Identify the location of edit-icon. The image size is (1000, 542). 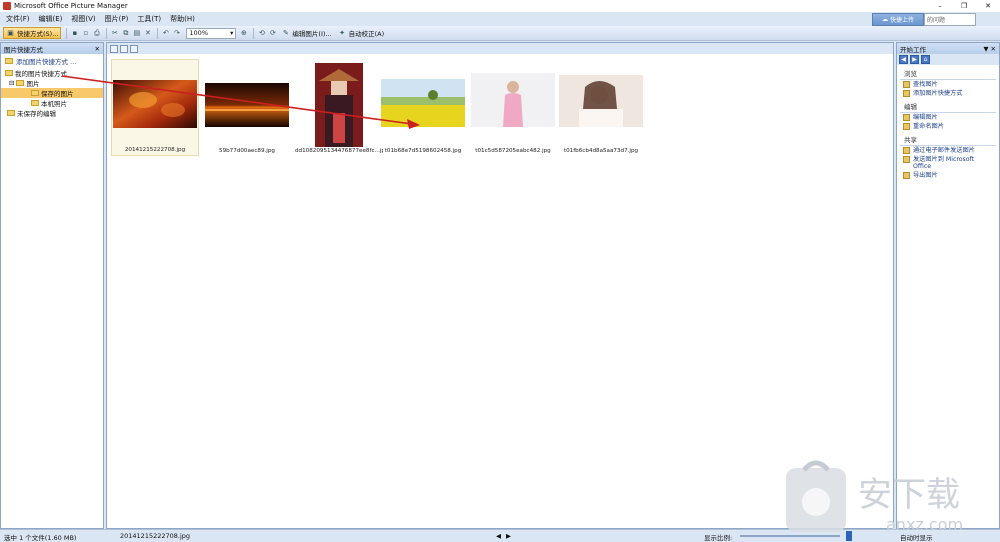
(906, 117).